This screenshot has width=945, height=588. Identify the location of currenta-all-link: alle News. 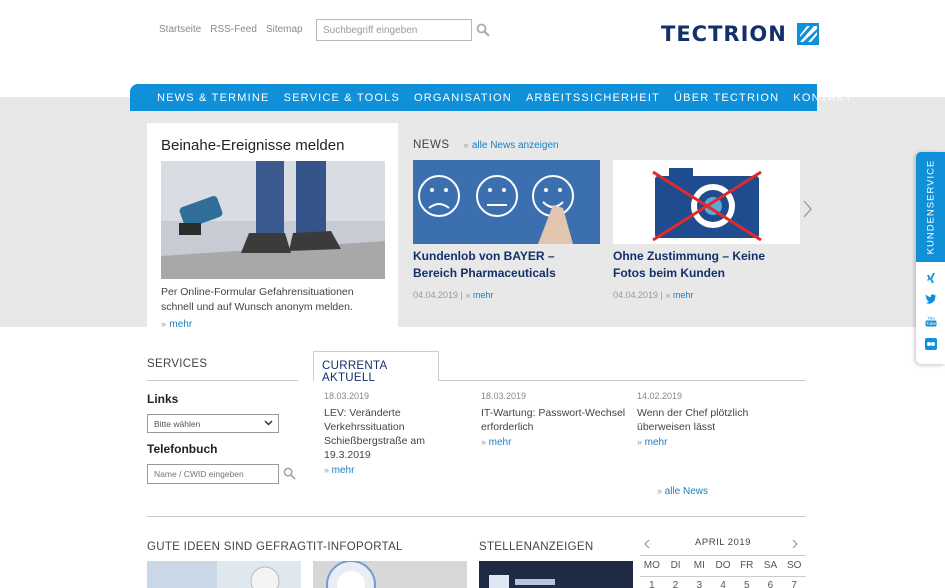
(686, 491).